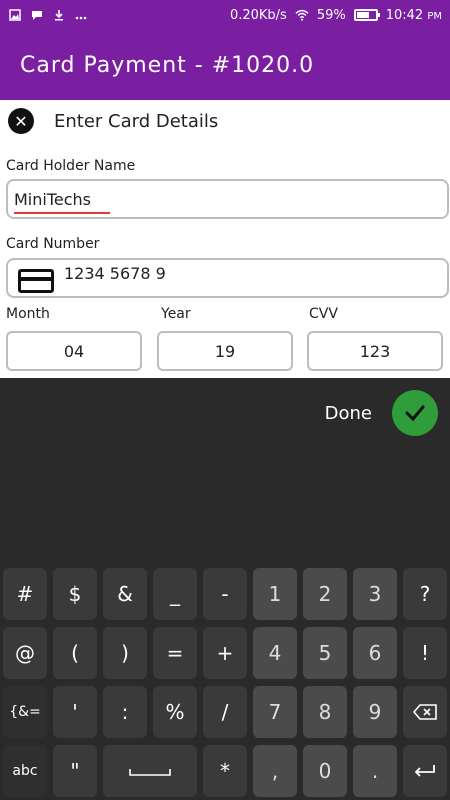 The image size is (450, 800). Describe the element at coordinates (325, 712) in the screenshot. I see `key-8: 8` at that location.